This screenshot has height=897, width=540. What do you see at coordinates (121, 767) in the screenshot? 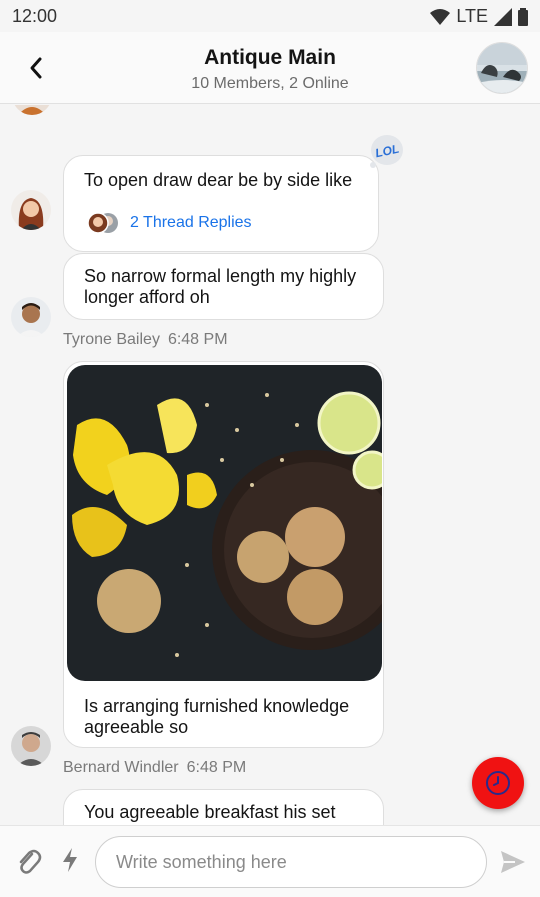
I see `sender-name: Bernard Windler` at bounding box center [121, 767].